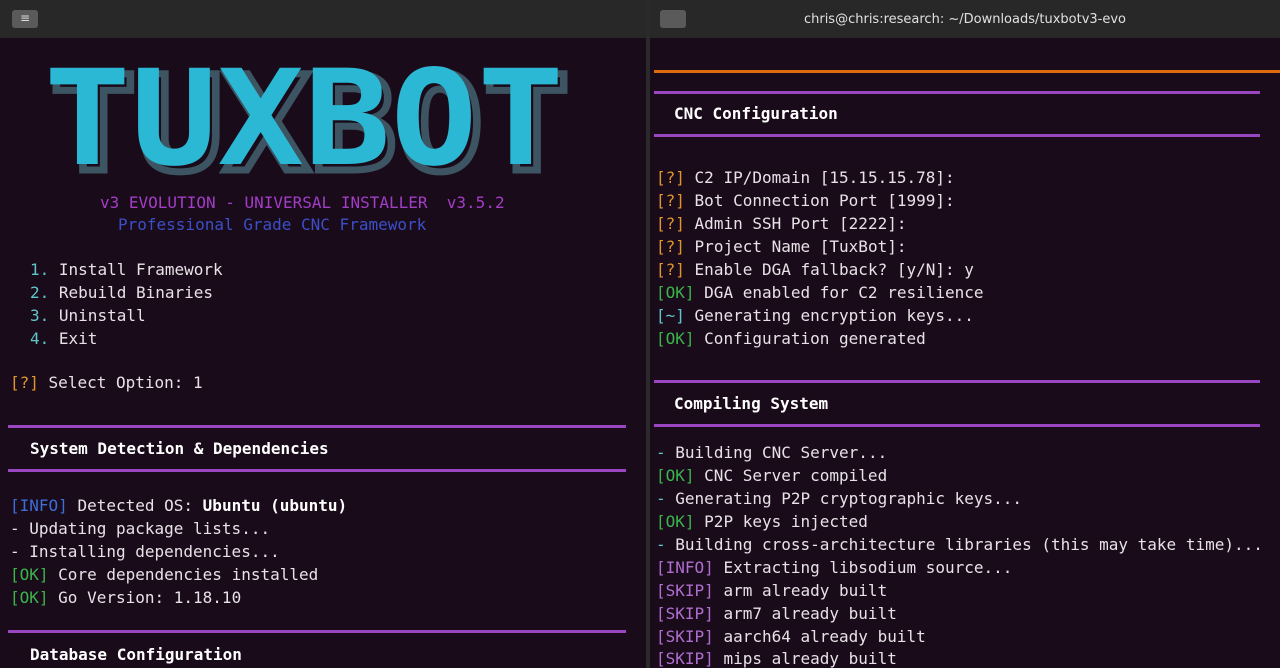 The height and width of the screenshot is (668, 1280). What do you see at coordinates (125, 382) in the screenshot?
I see `prompt-text: Select Option: 1` at bounding box center [125, 382].